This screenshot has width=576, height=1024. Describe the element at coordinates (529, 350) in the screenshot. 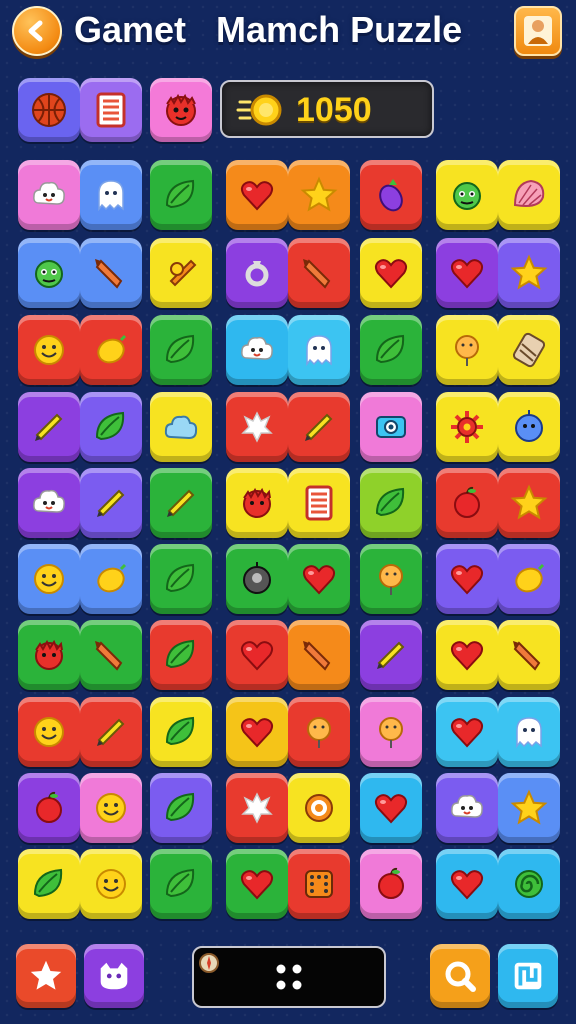

I see `tile-tablet` at that location.